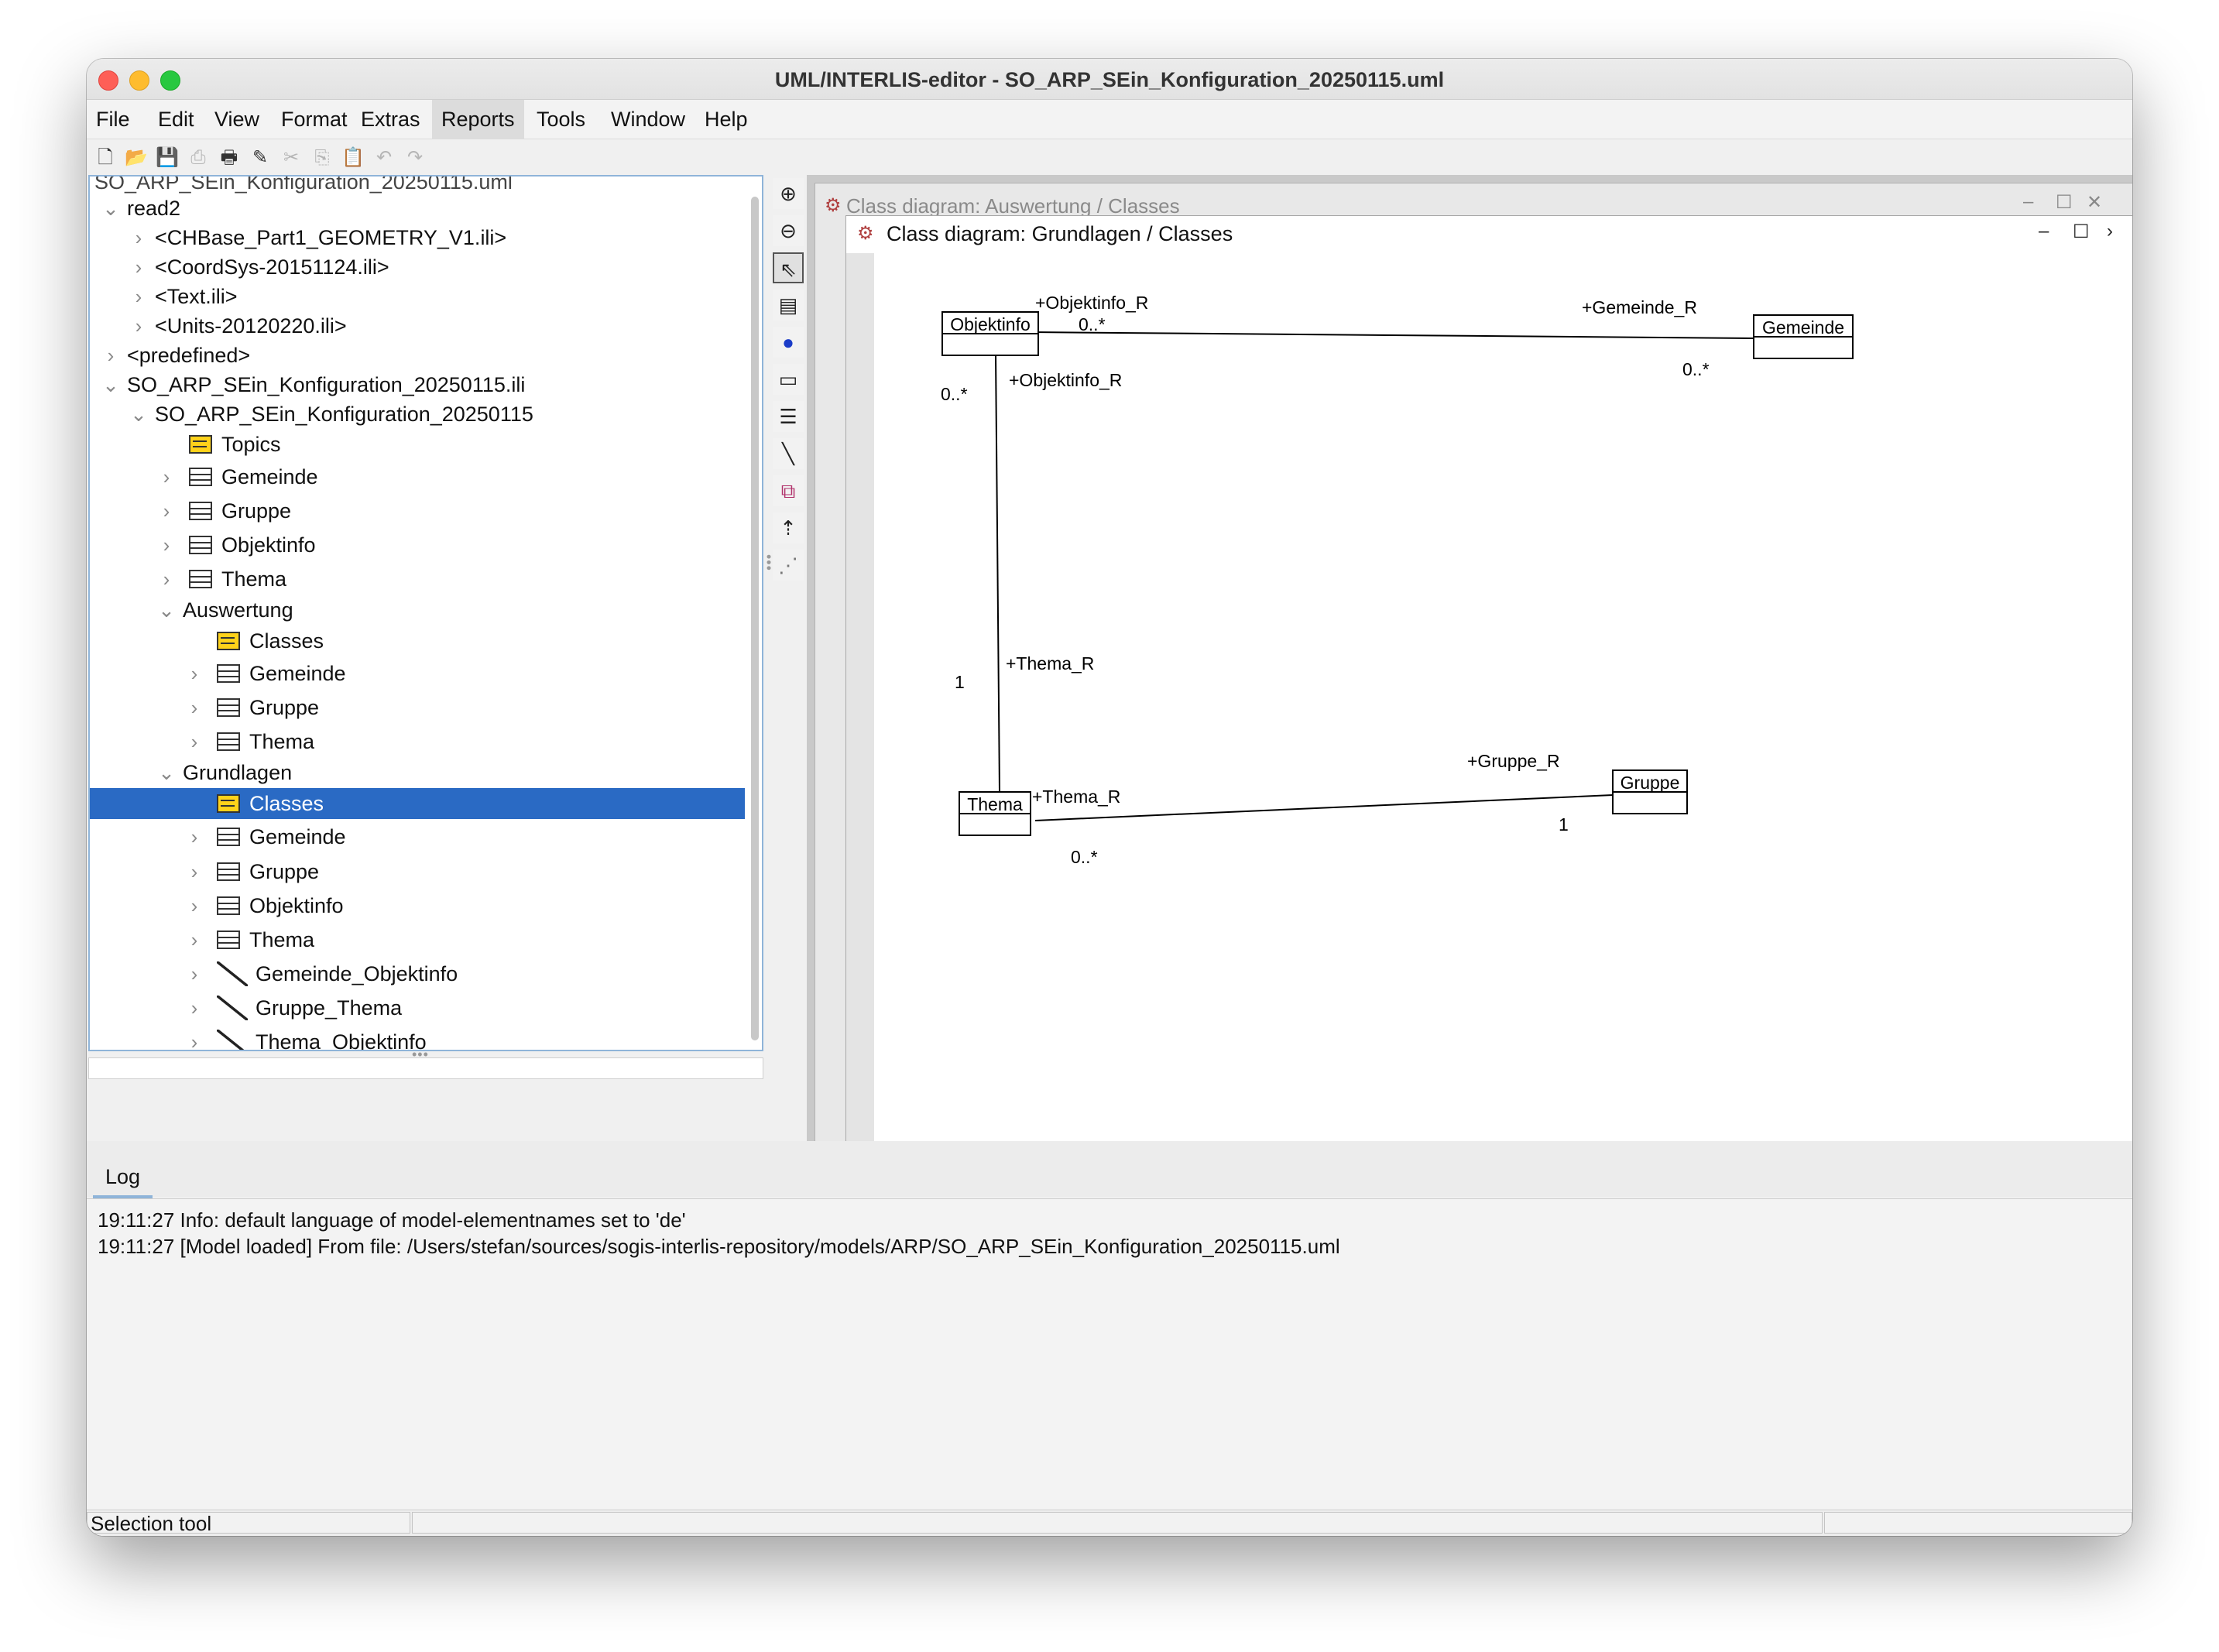  What do you see at coordinates (391, 119) in the screenshot?
I see `menu-extras: Extras` at bounding box center [391, 119].